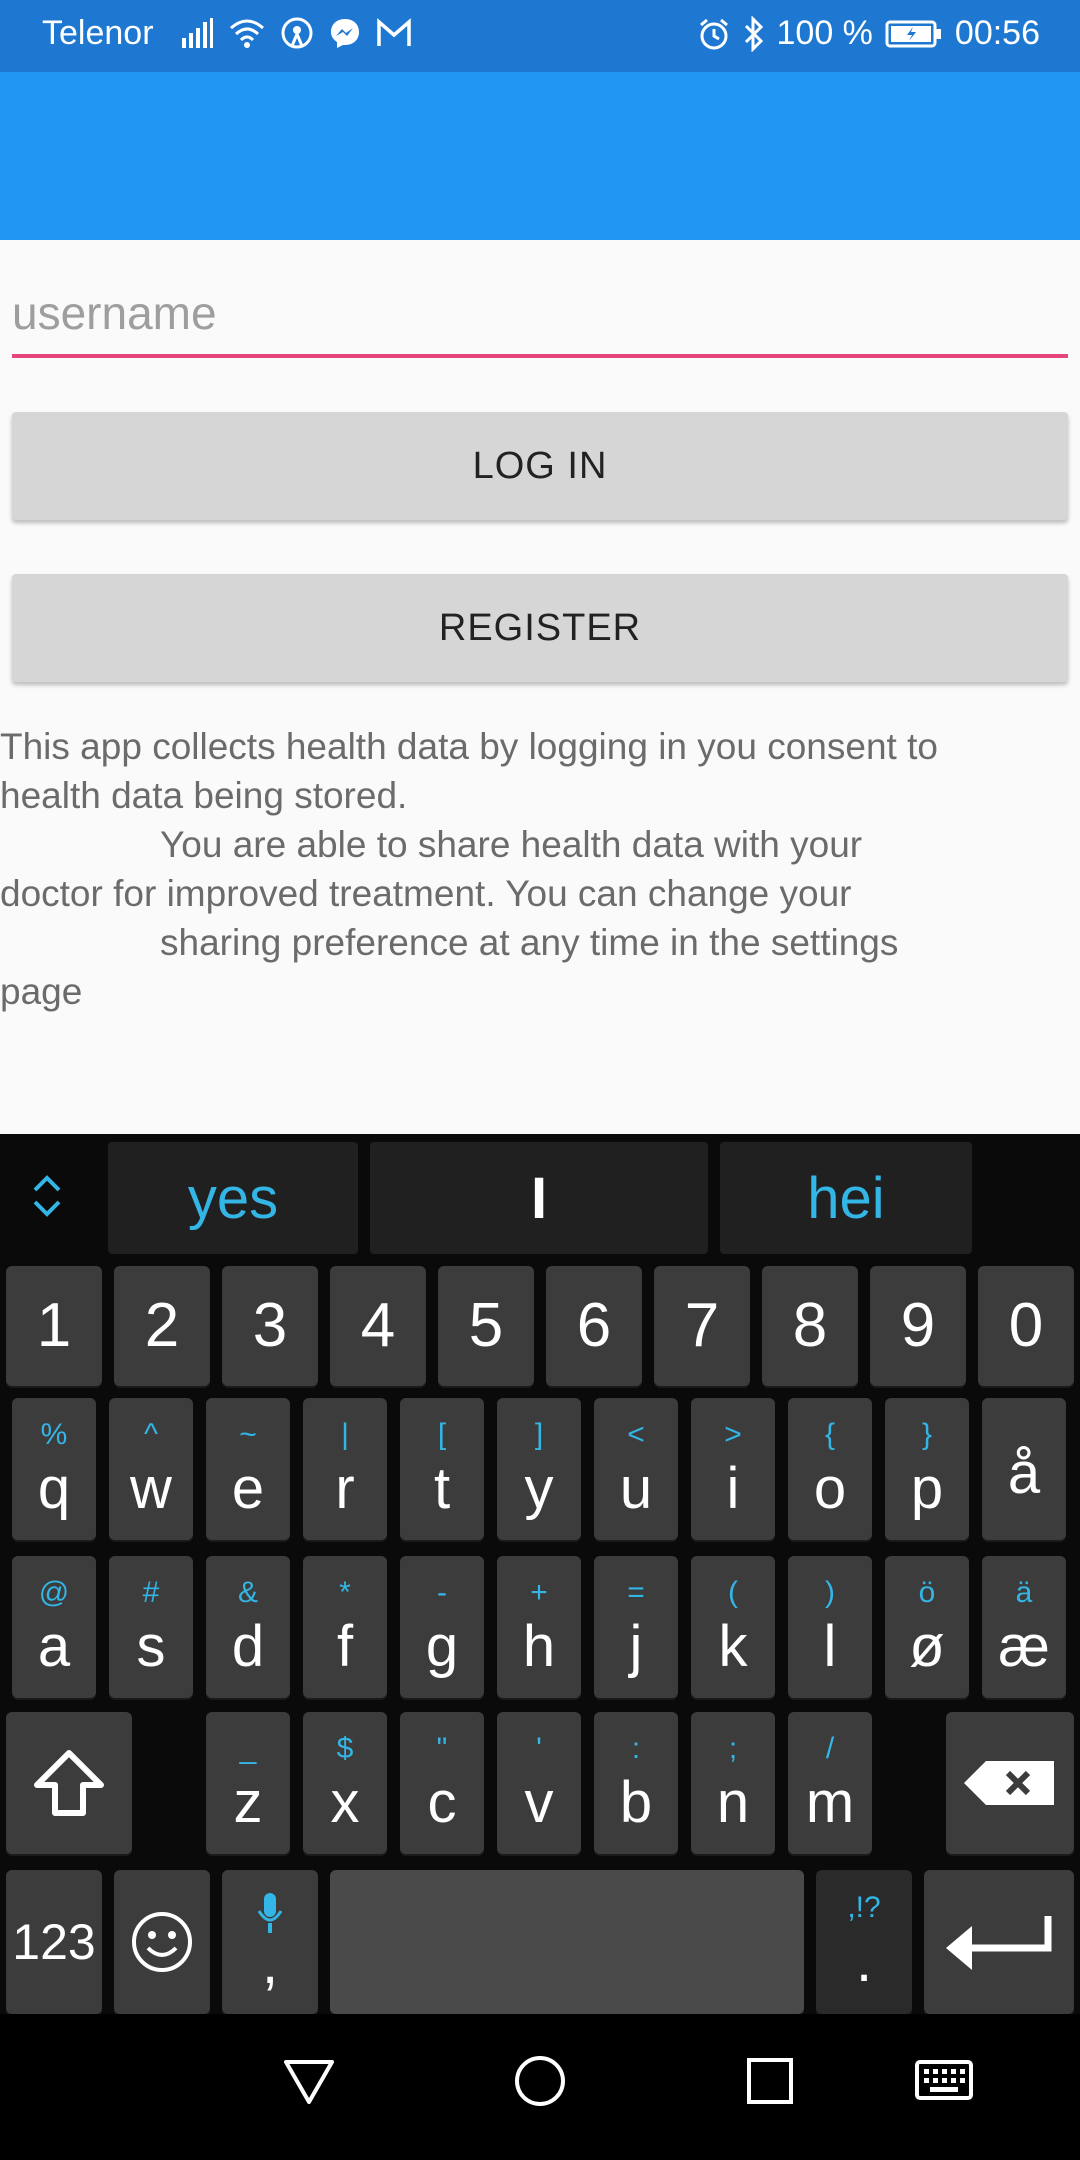 This screenshot has height=2160, width=1080. Describe the element at coordinates (248, 1802) in the screenshot. I see `key-label: z` at that location.